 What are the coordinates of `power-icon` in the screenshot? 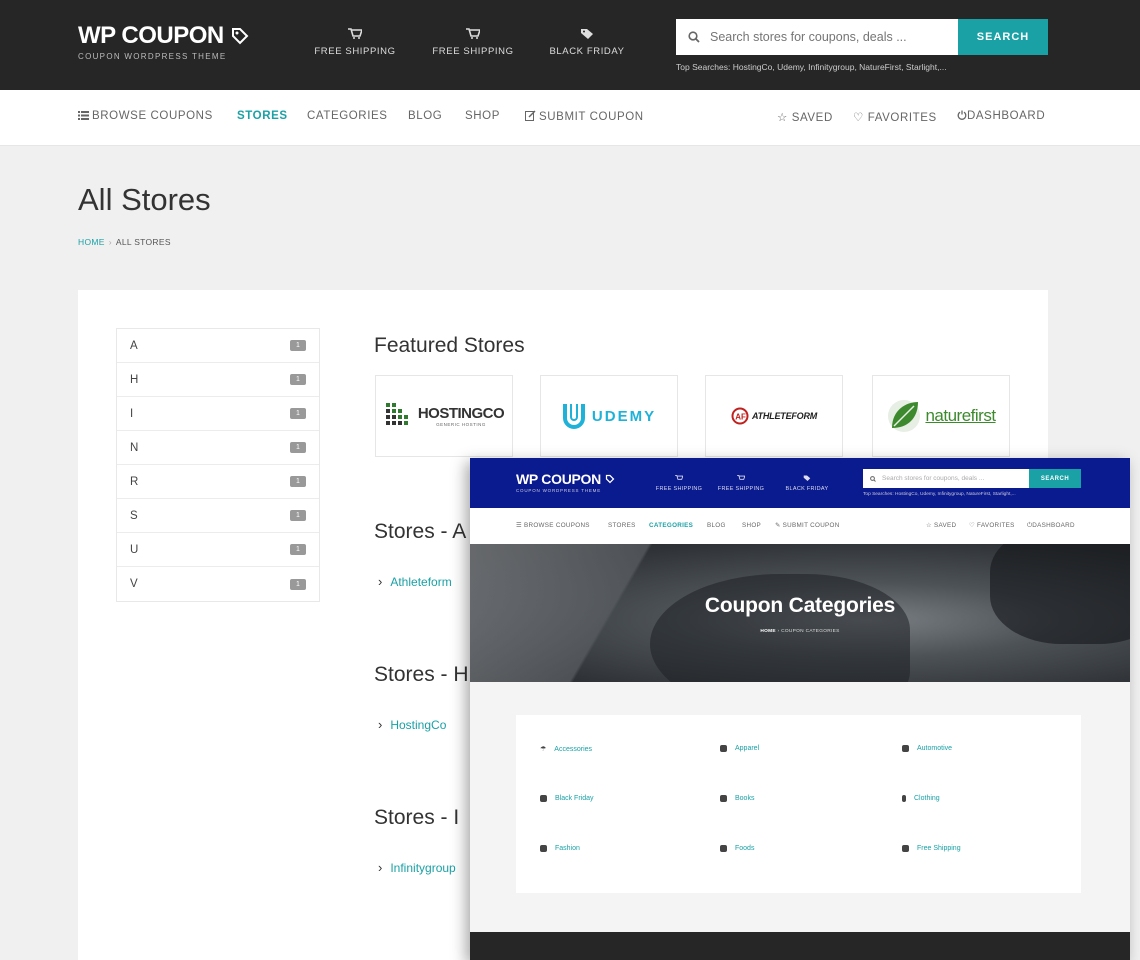 It's located at (962, 115).